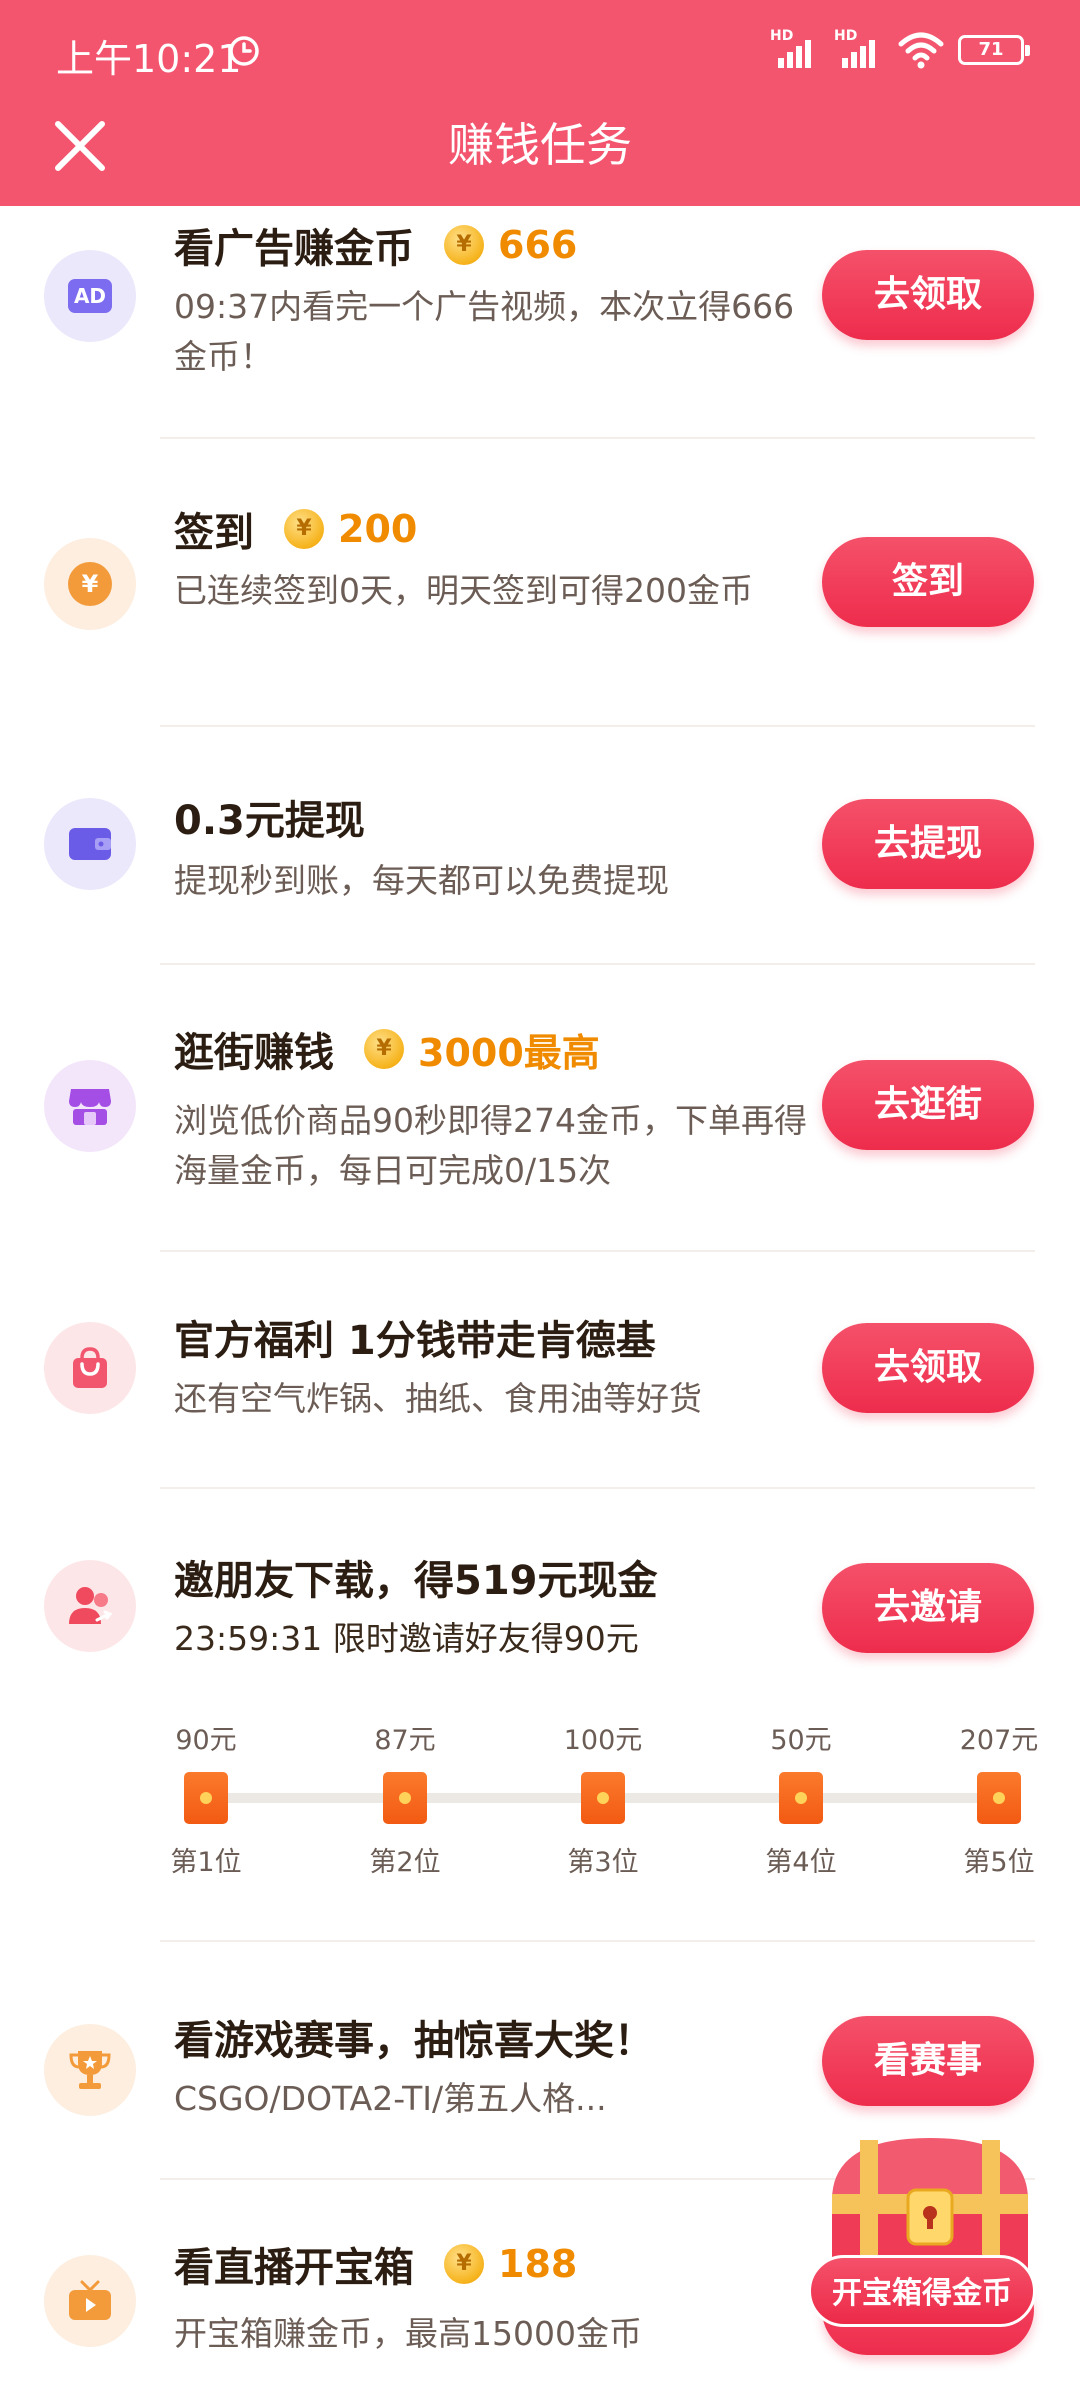  Describe the element at coordinates (484, 331) in the screenshot. I see `task-description: 09:37内看完一个广告视频，本次立得666金币！` at that location.